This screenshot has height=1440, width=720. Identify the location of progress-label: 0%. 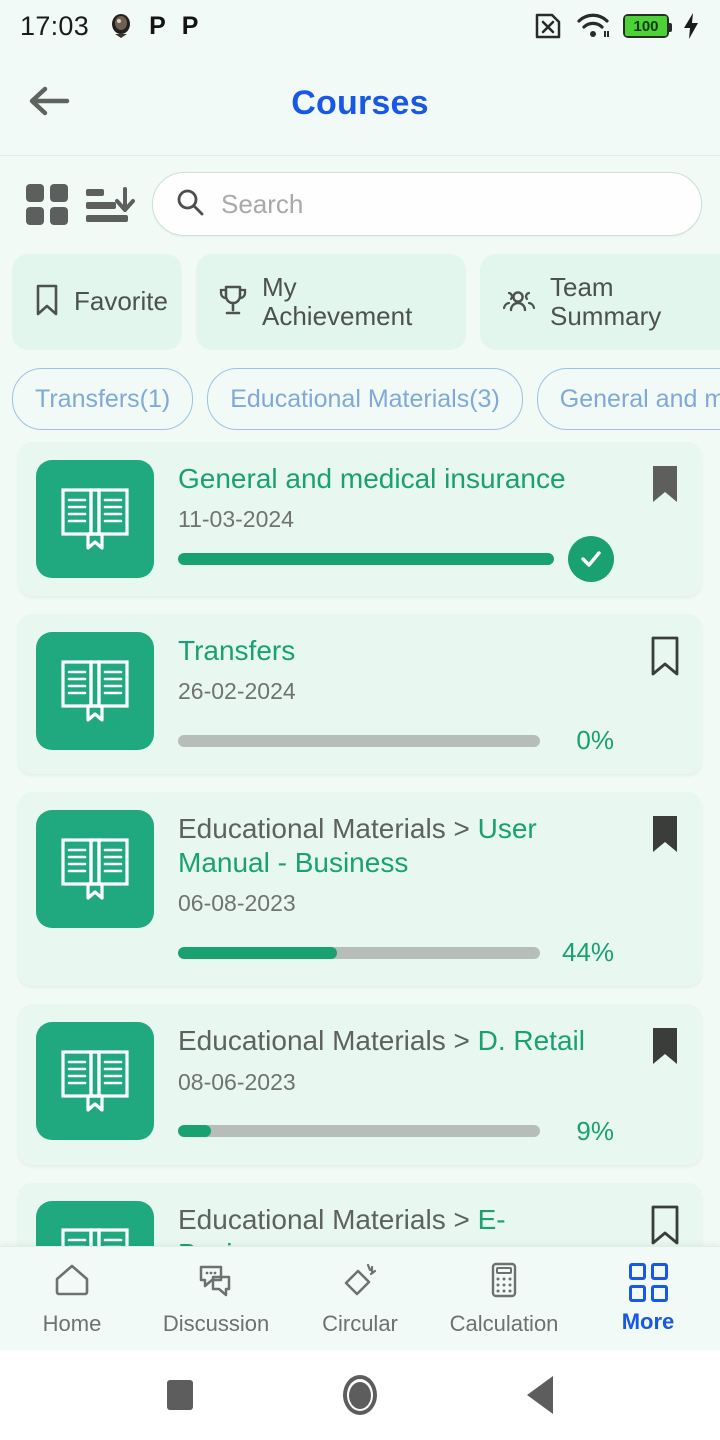
(595, 740).